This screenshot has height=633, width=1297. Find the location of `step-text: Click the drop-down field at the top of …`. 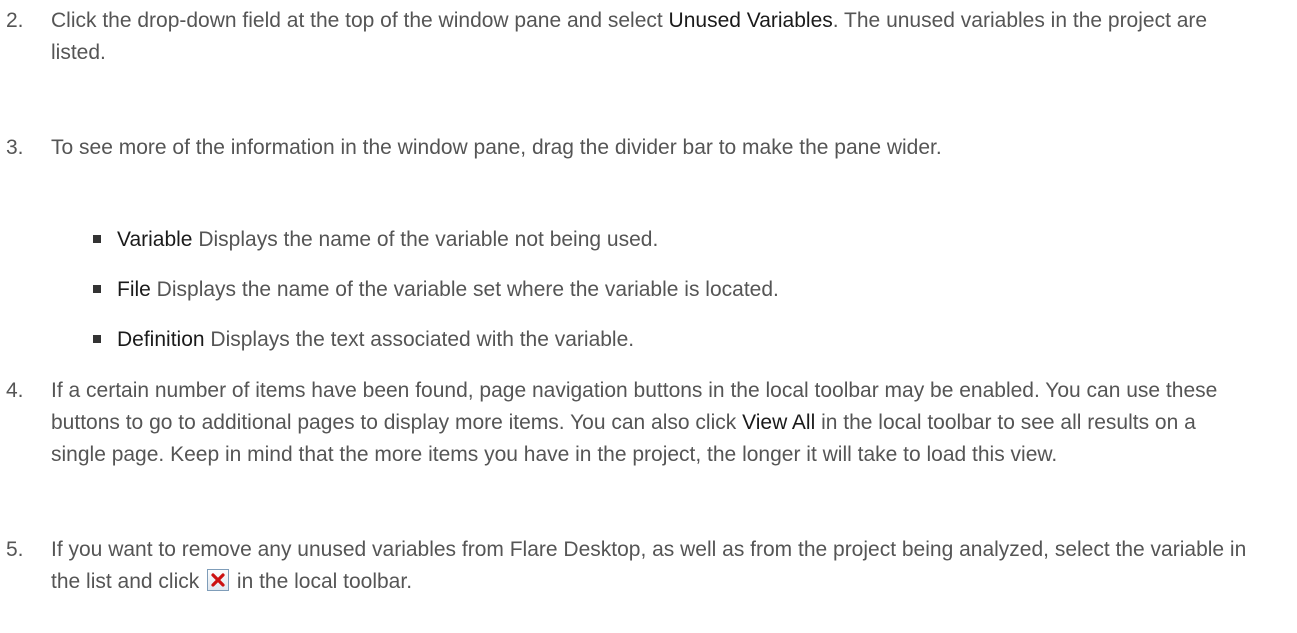

step-text: Click the drop-down field at the top of … is located at coordinates (651, 37).